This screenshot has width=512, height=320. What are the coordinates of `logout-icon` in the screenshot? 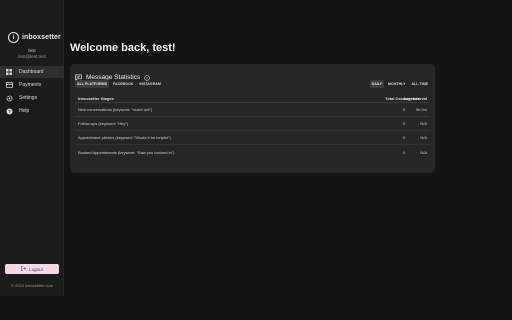 It's located at (24, 269).